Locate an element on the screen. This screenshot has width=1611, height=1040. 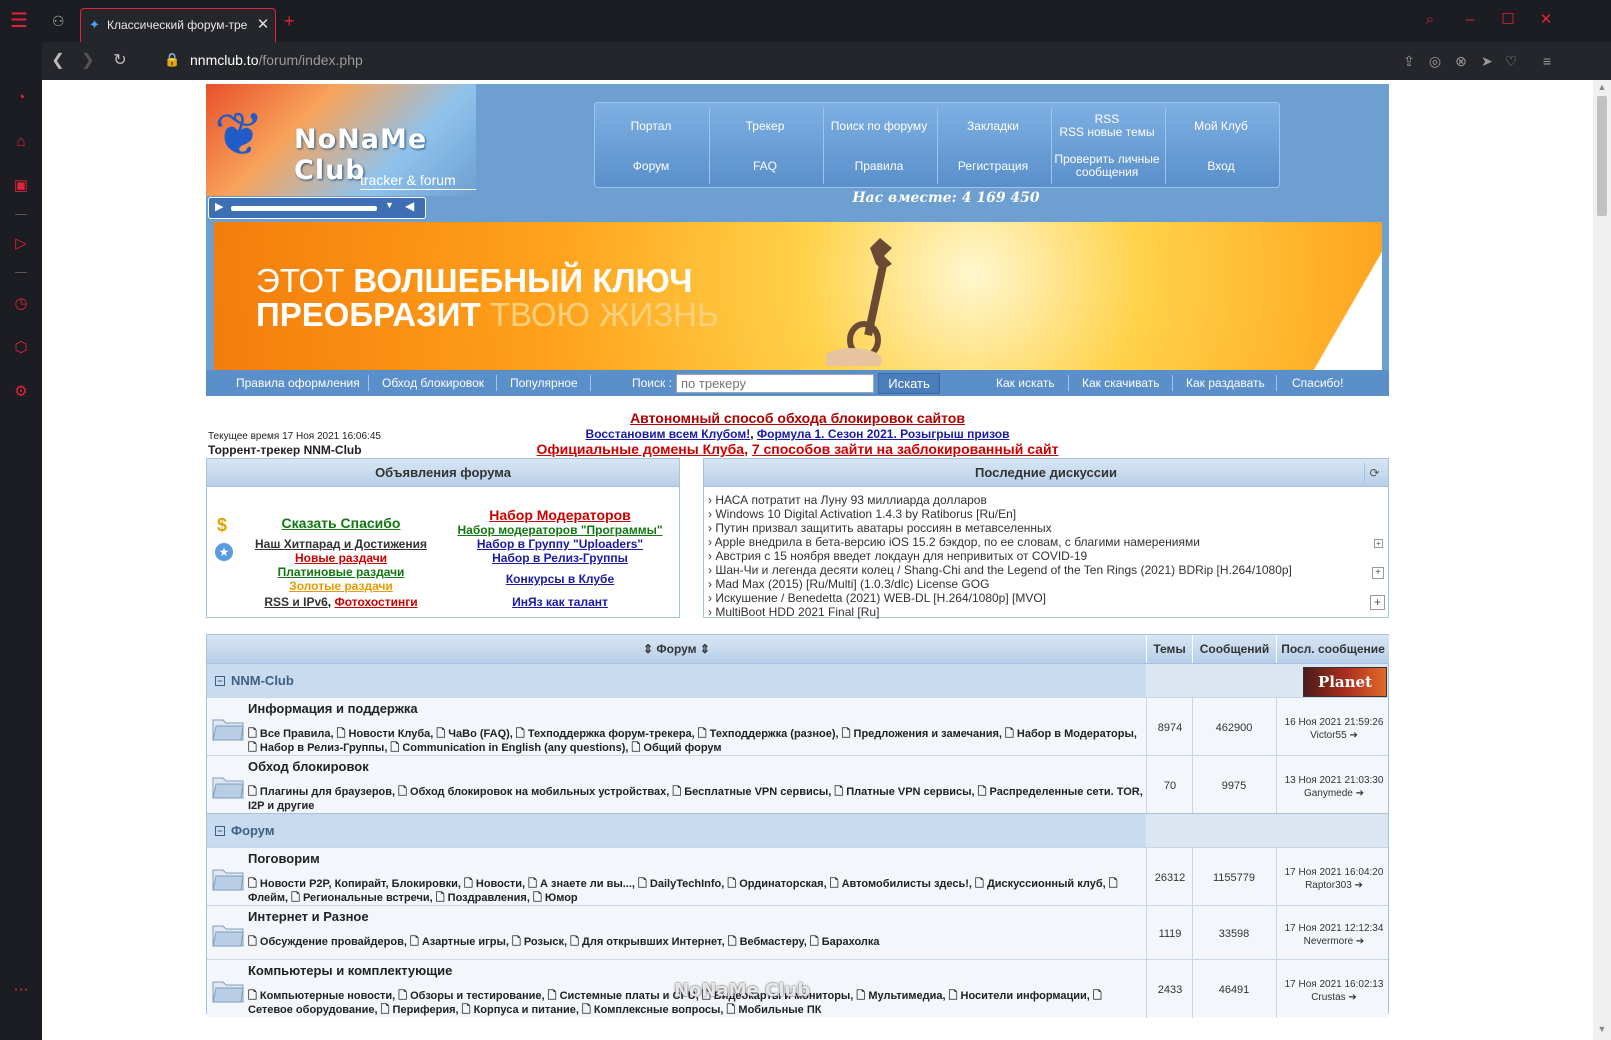
expand-icon: + is located at coordinates (1378, 573).